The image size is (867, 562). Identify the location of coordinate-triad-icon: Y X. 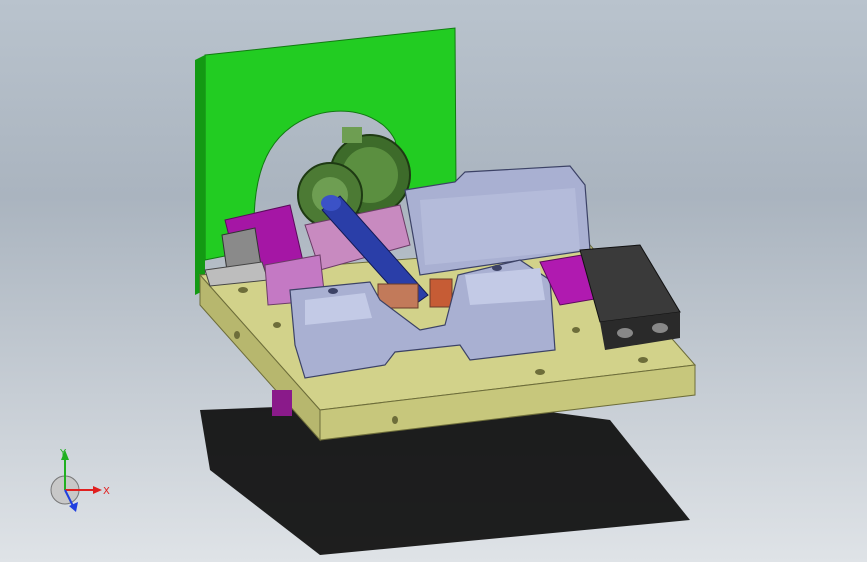
(80, 480).